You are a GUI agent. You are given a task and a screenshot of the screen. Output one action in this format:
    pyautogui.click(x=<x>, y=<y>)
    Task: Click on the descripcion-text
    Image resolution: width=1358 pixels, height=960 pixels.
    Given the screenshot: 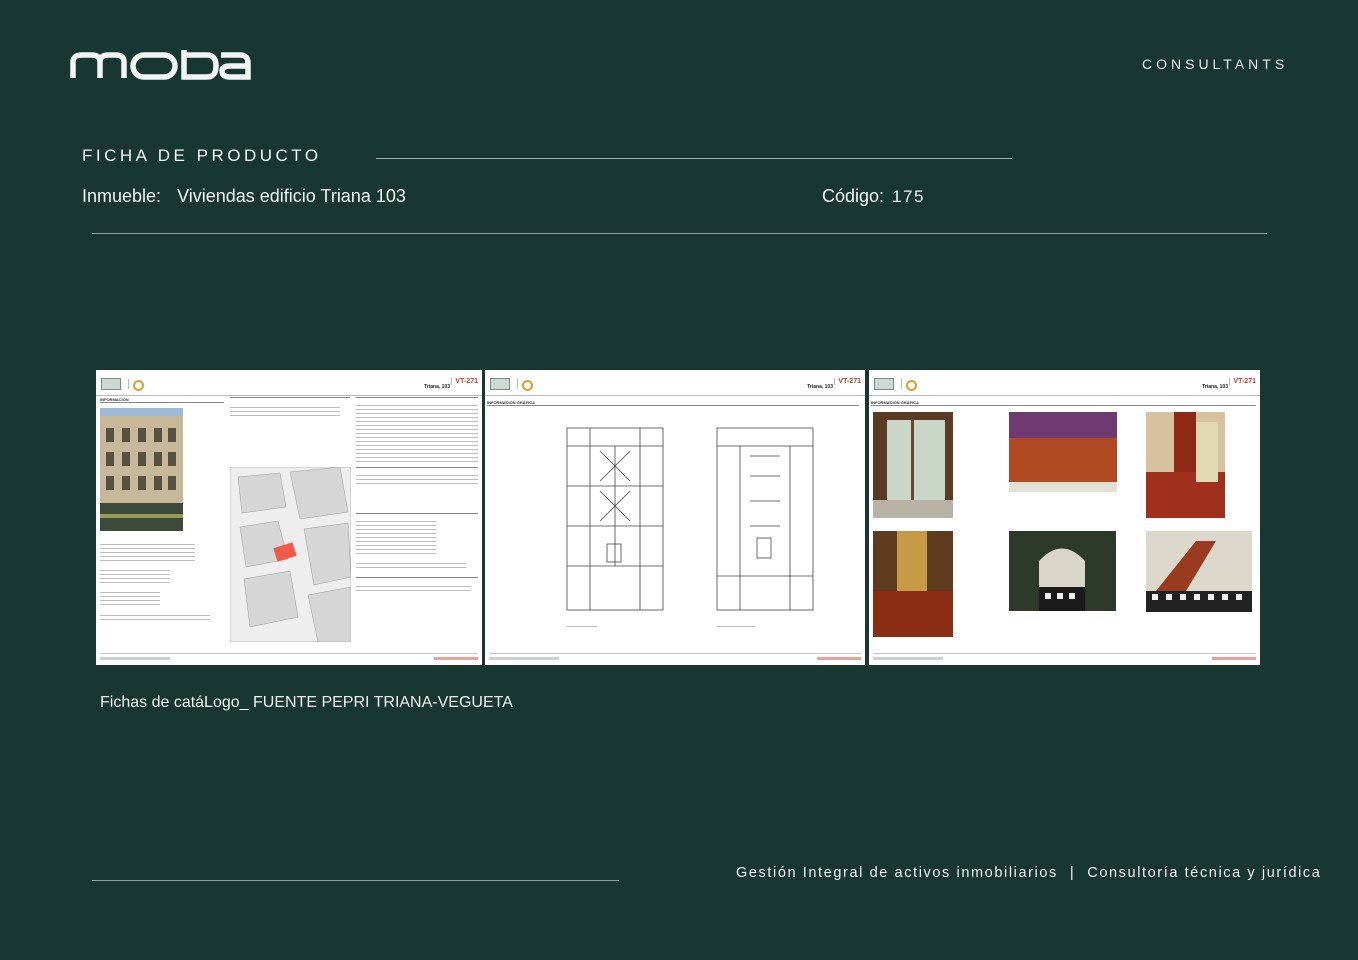 What is the action you would take?
    pyautogui.click(x=417, y=434)
    